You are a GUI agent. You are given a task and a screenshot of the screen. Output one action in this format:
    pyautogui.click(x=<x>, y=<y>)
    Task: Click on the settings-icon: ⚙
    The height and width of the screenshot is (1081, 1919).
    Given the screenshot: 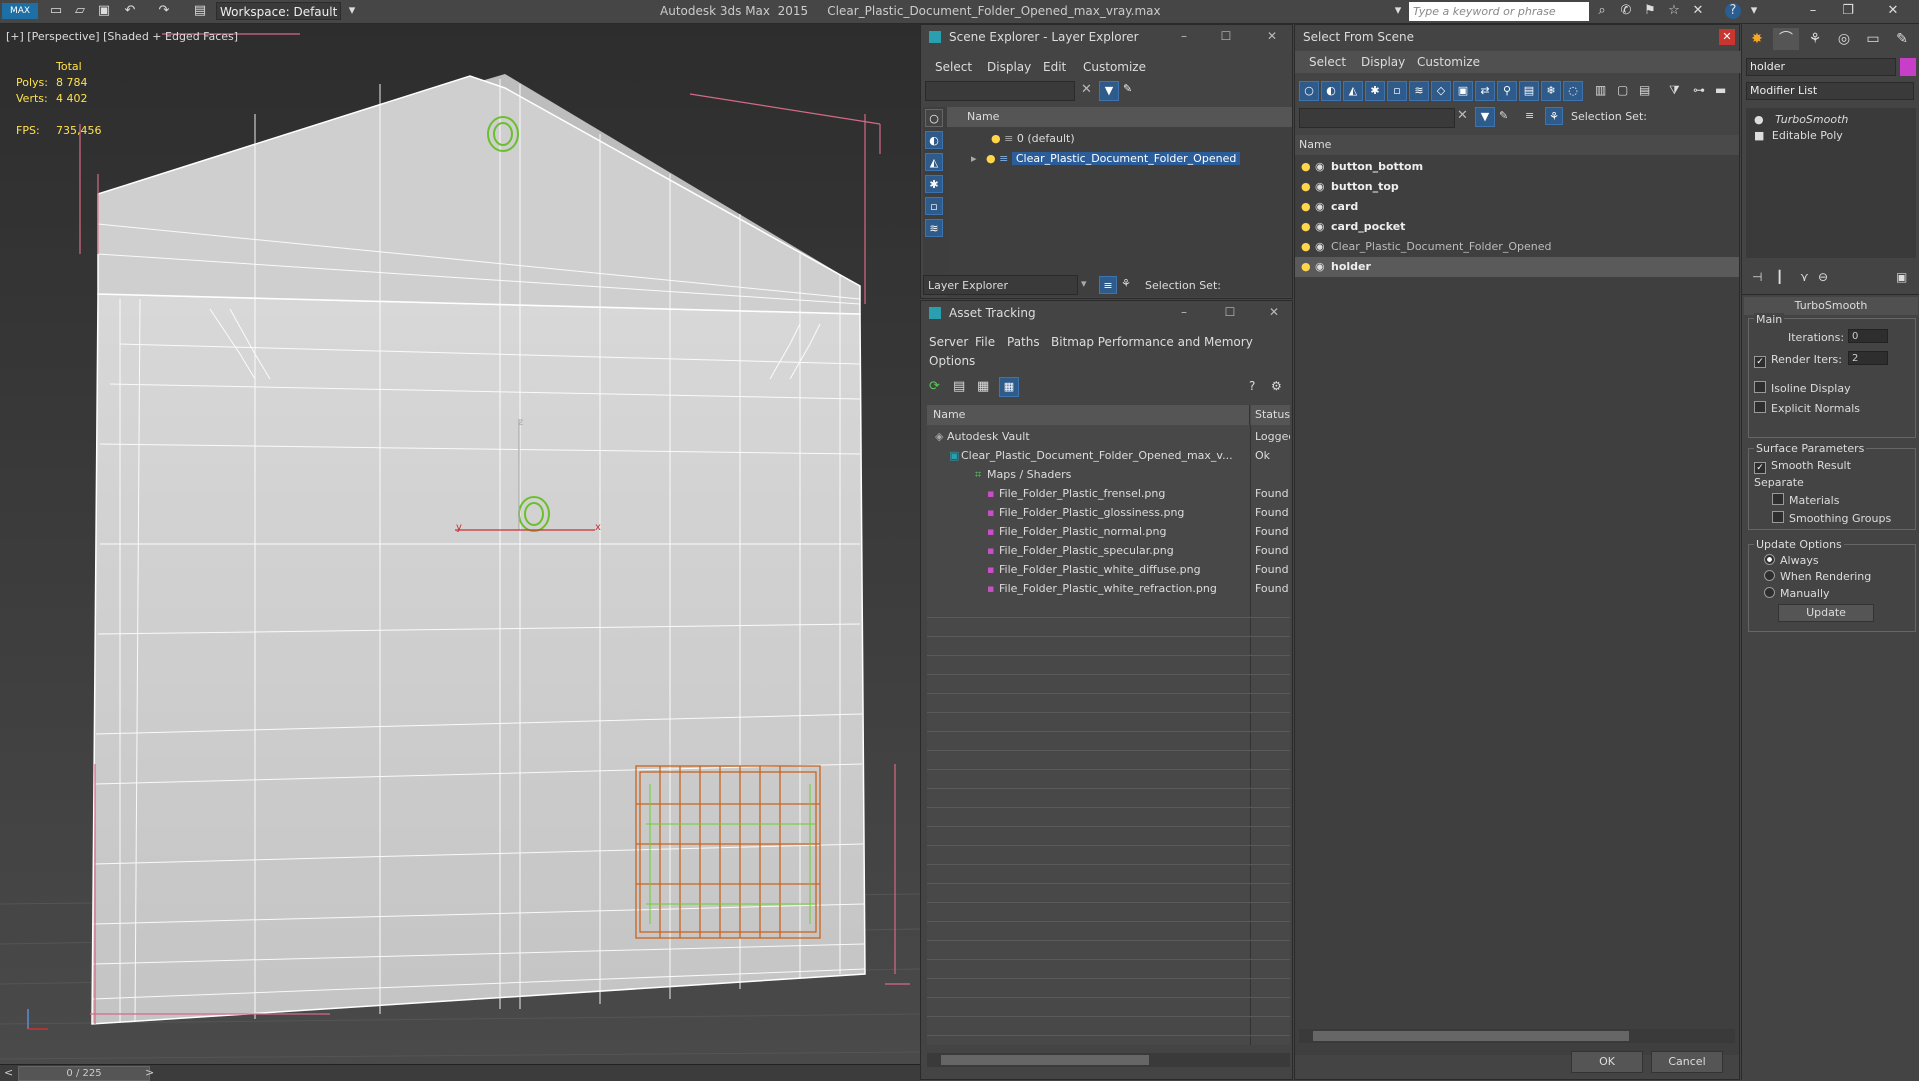 What is the action you would take?
    pyautogui.click(x=1276, y=386)
    